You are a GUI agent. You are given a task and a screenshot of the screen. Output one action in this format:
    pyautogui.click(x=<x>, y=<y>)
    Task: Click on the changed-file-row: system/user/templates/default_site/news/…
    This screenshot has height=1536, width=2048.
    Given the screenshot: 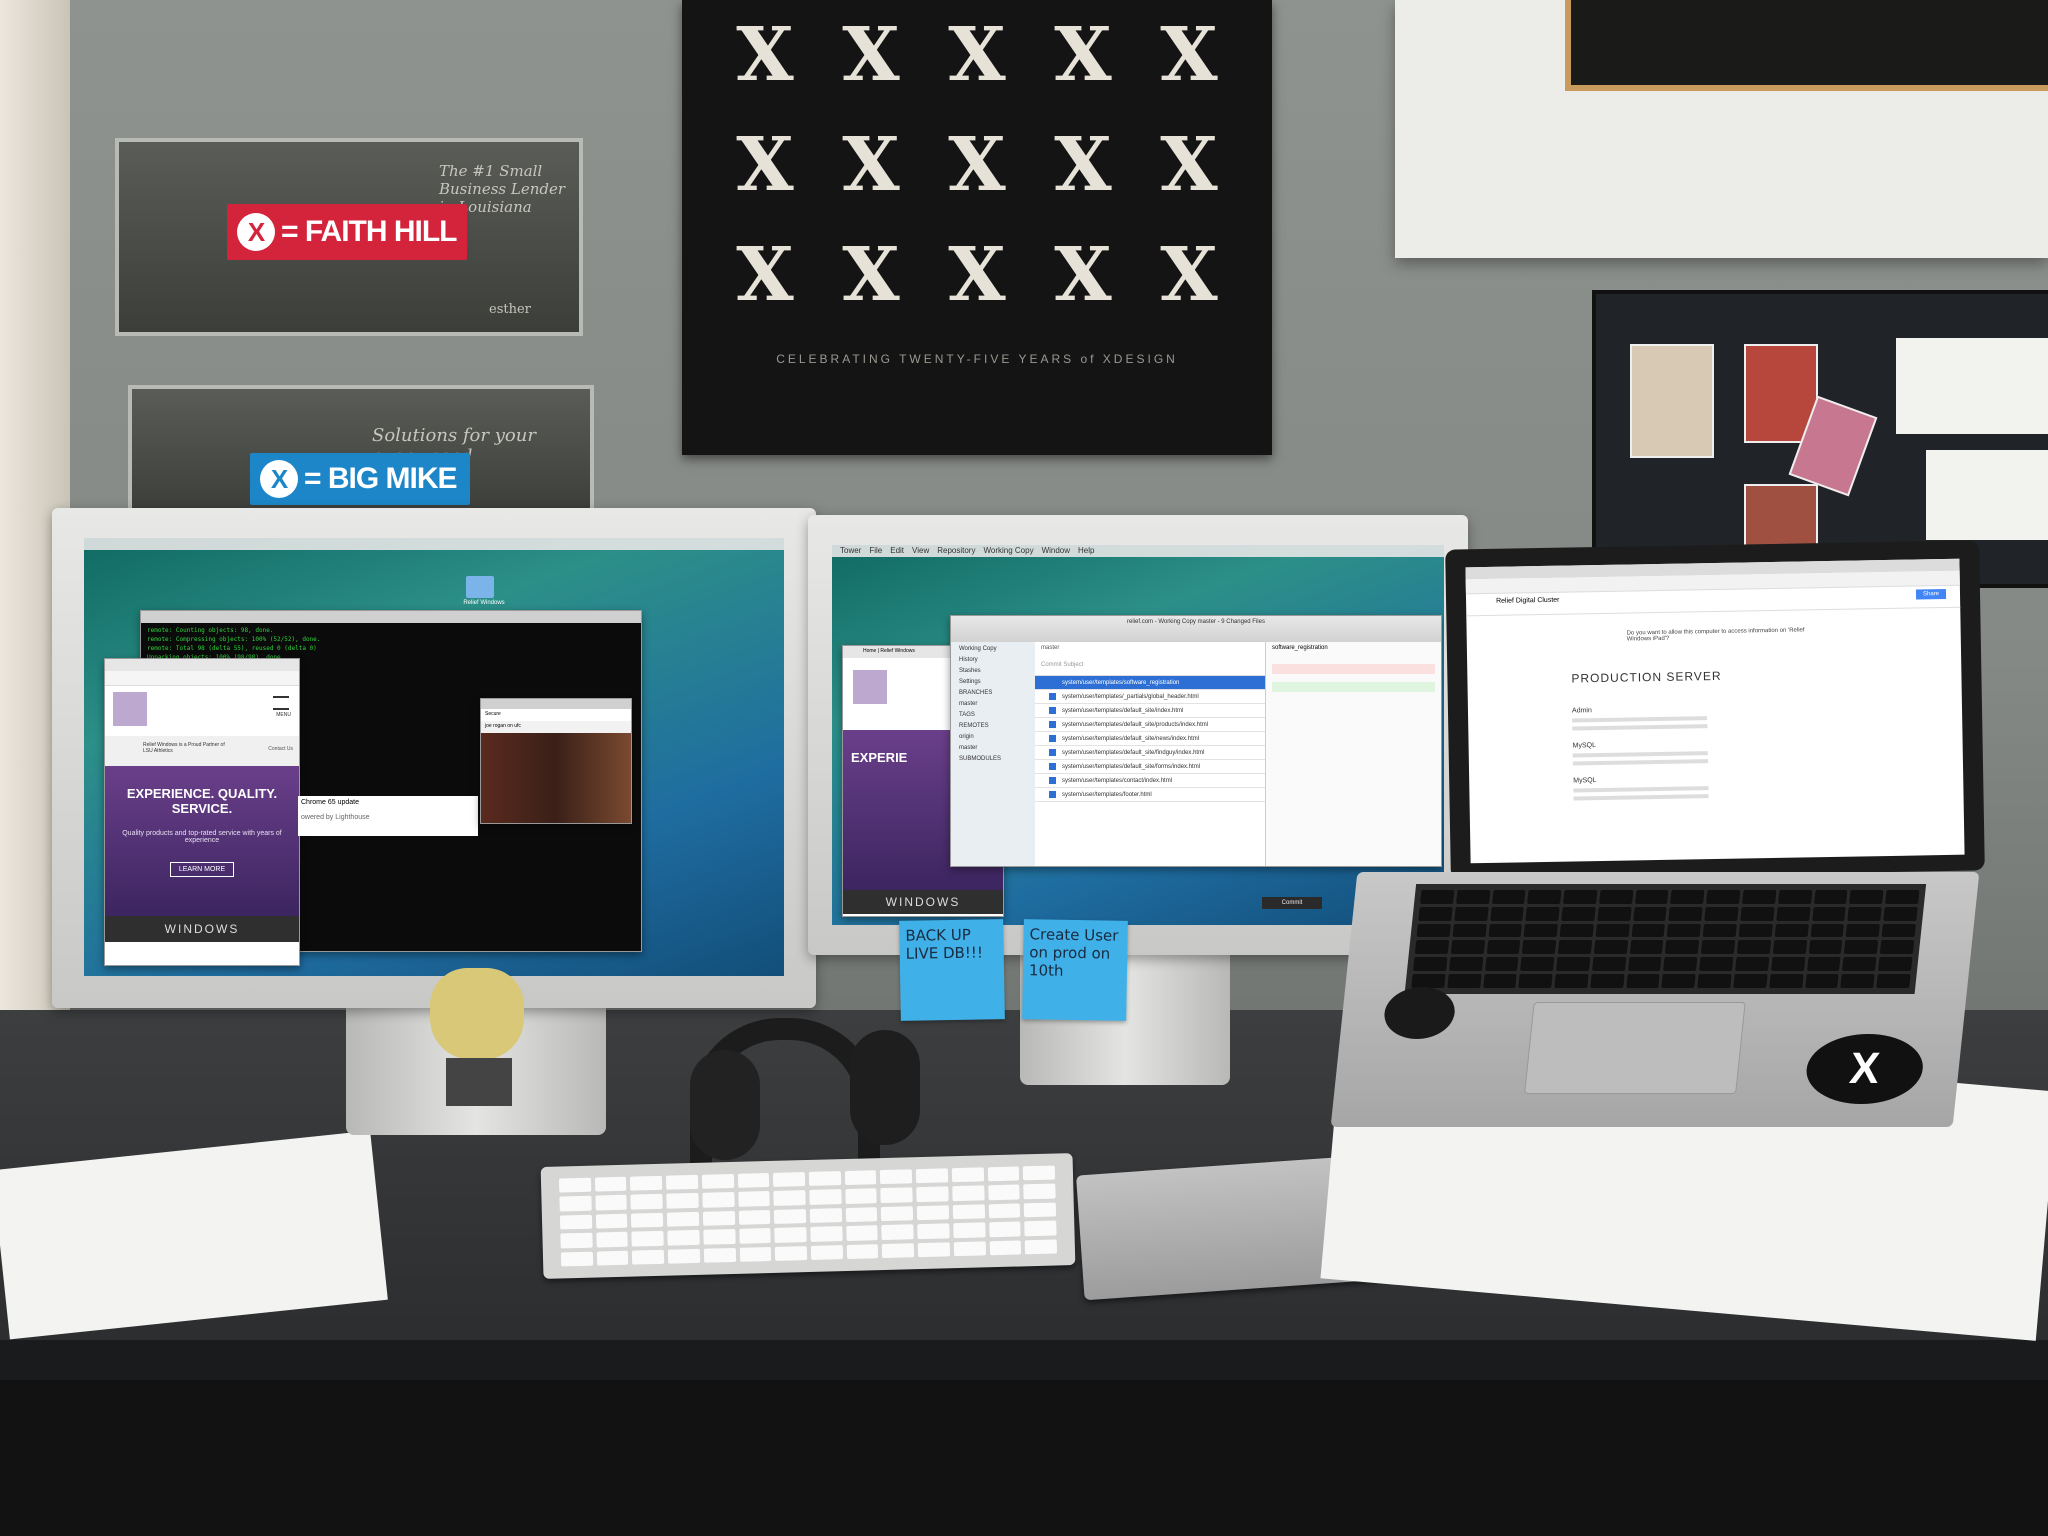 What is the action you would take?
    pyautogui.click(x=1150, y=739)
    